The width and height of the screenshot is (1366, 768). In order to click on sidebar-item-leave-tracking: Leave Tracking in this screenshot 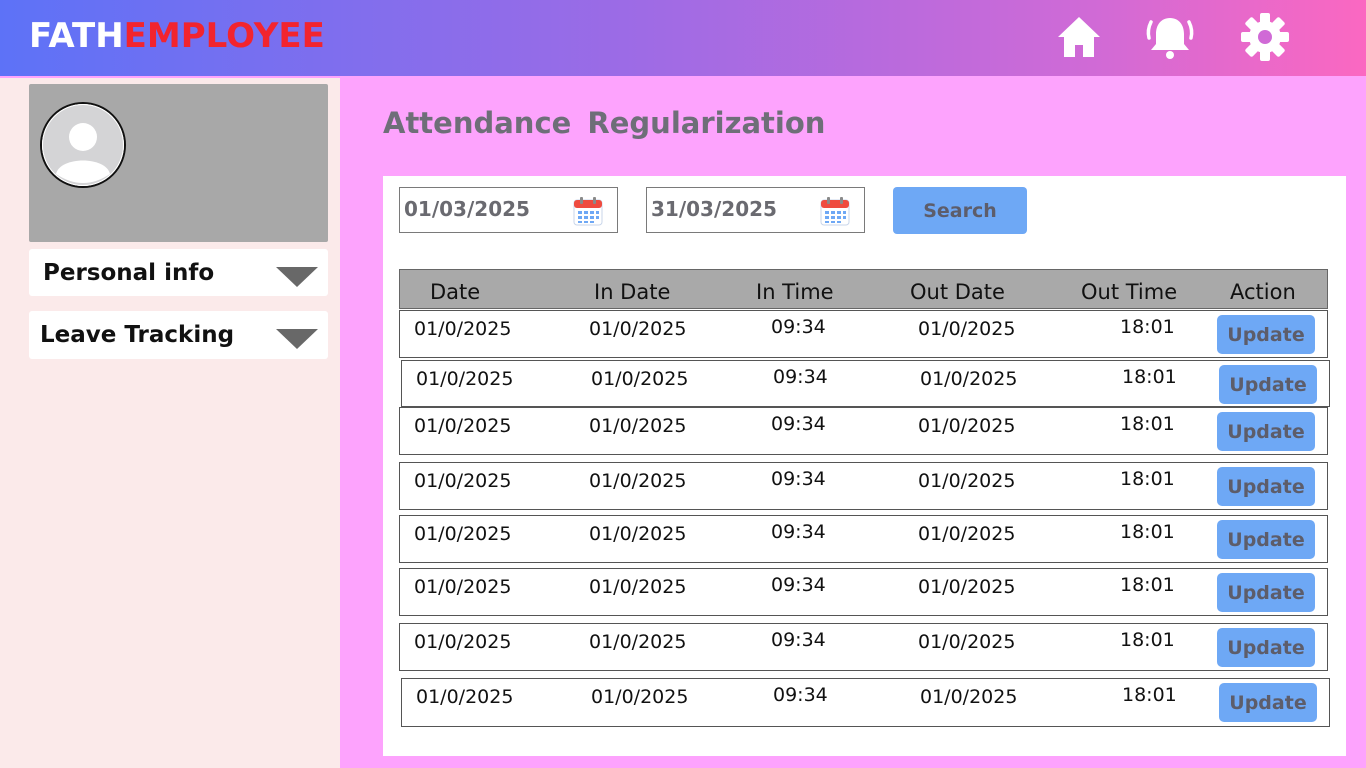, I will do `click(178, 335)`.